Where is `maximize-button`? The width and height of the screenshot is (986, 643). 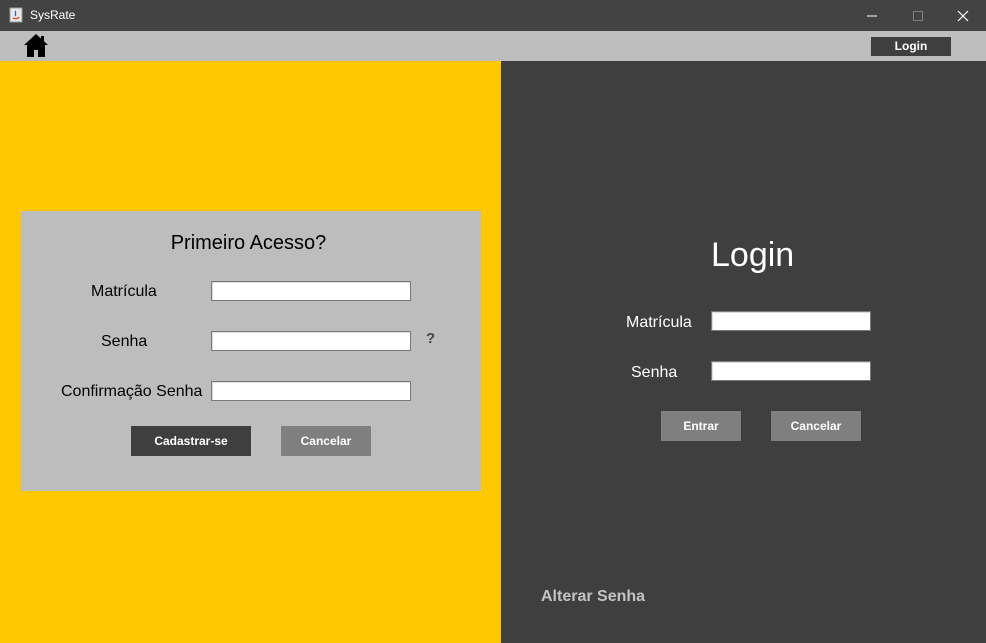
maximize-button is located at coordinates (918, 15).